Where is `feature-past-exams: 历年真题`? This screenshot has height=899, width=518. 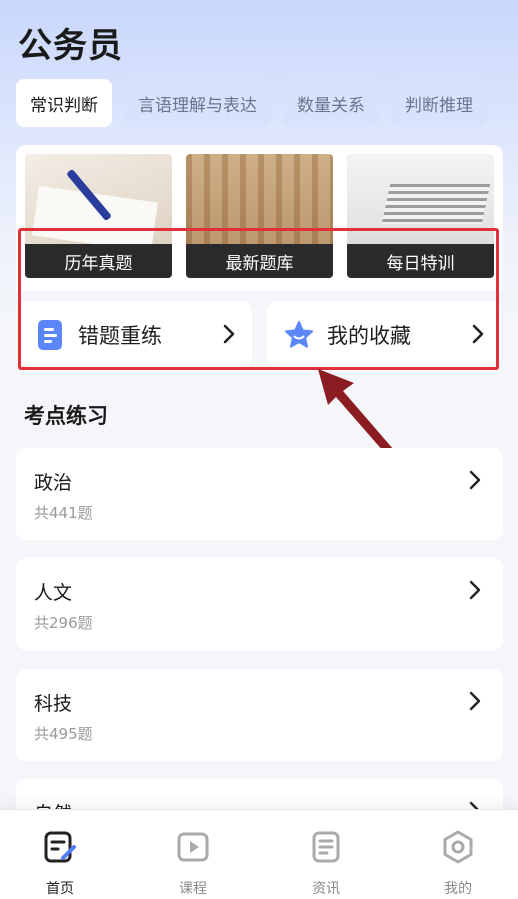 feature-past-exams: 历年真题 is located at coordinates (98, 216).